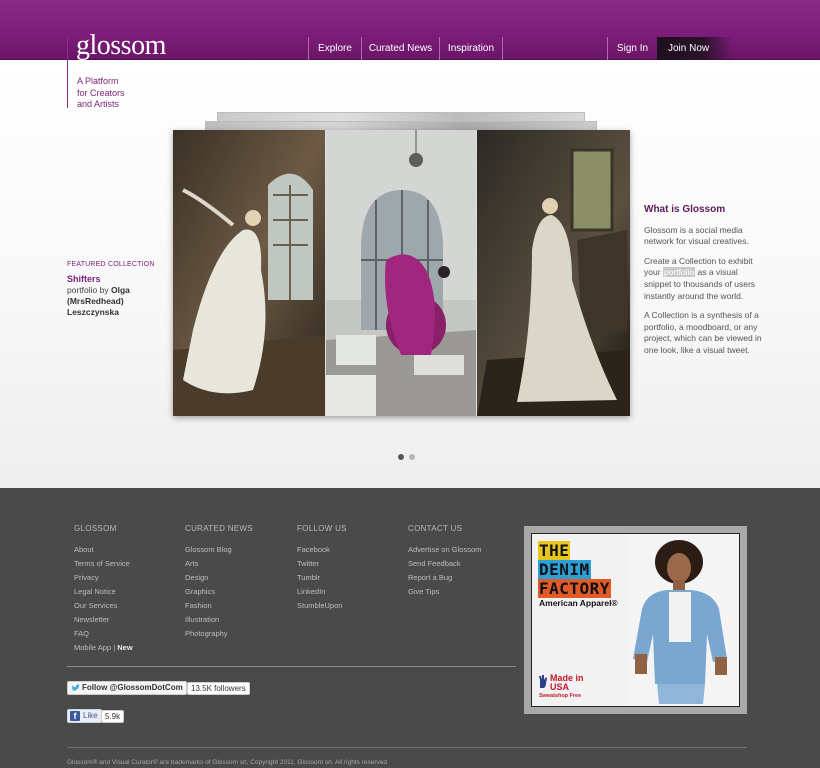  Describe the element at coordinates (240, 606) in the screenshot. I see `footer-link-fashion: Fashion` at that location.